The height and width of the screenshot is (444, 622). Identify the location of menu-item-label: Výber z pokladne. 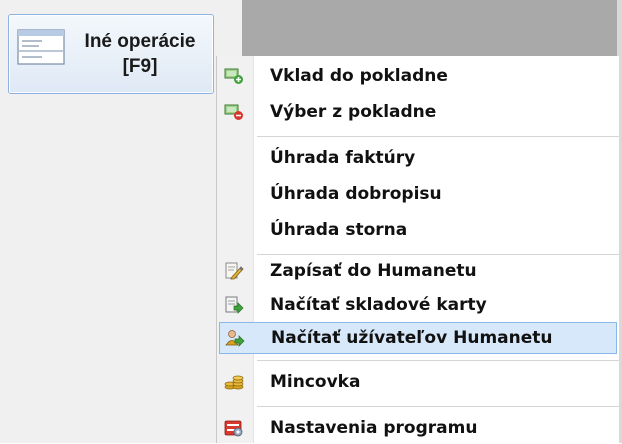
(353, 112).